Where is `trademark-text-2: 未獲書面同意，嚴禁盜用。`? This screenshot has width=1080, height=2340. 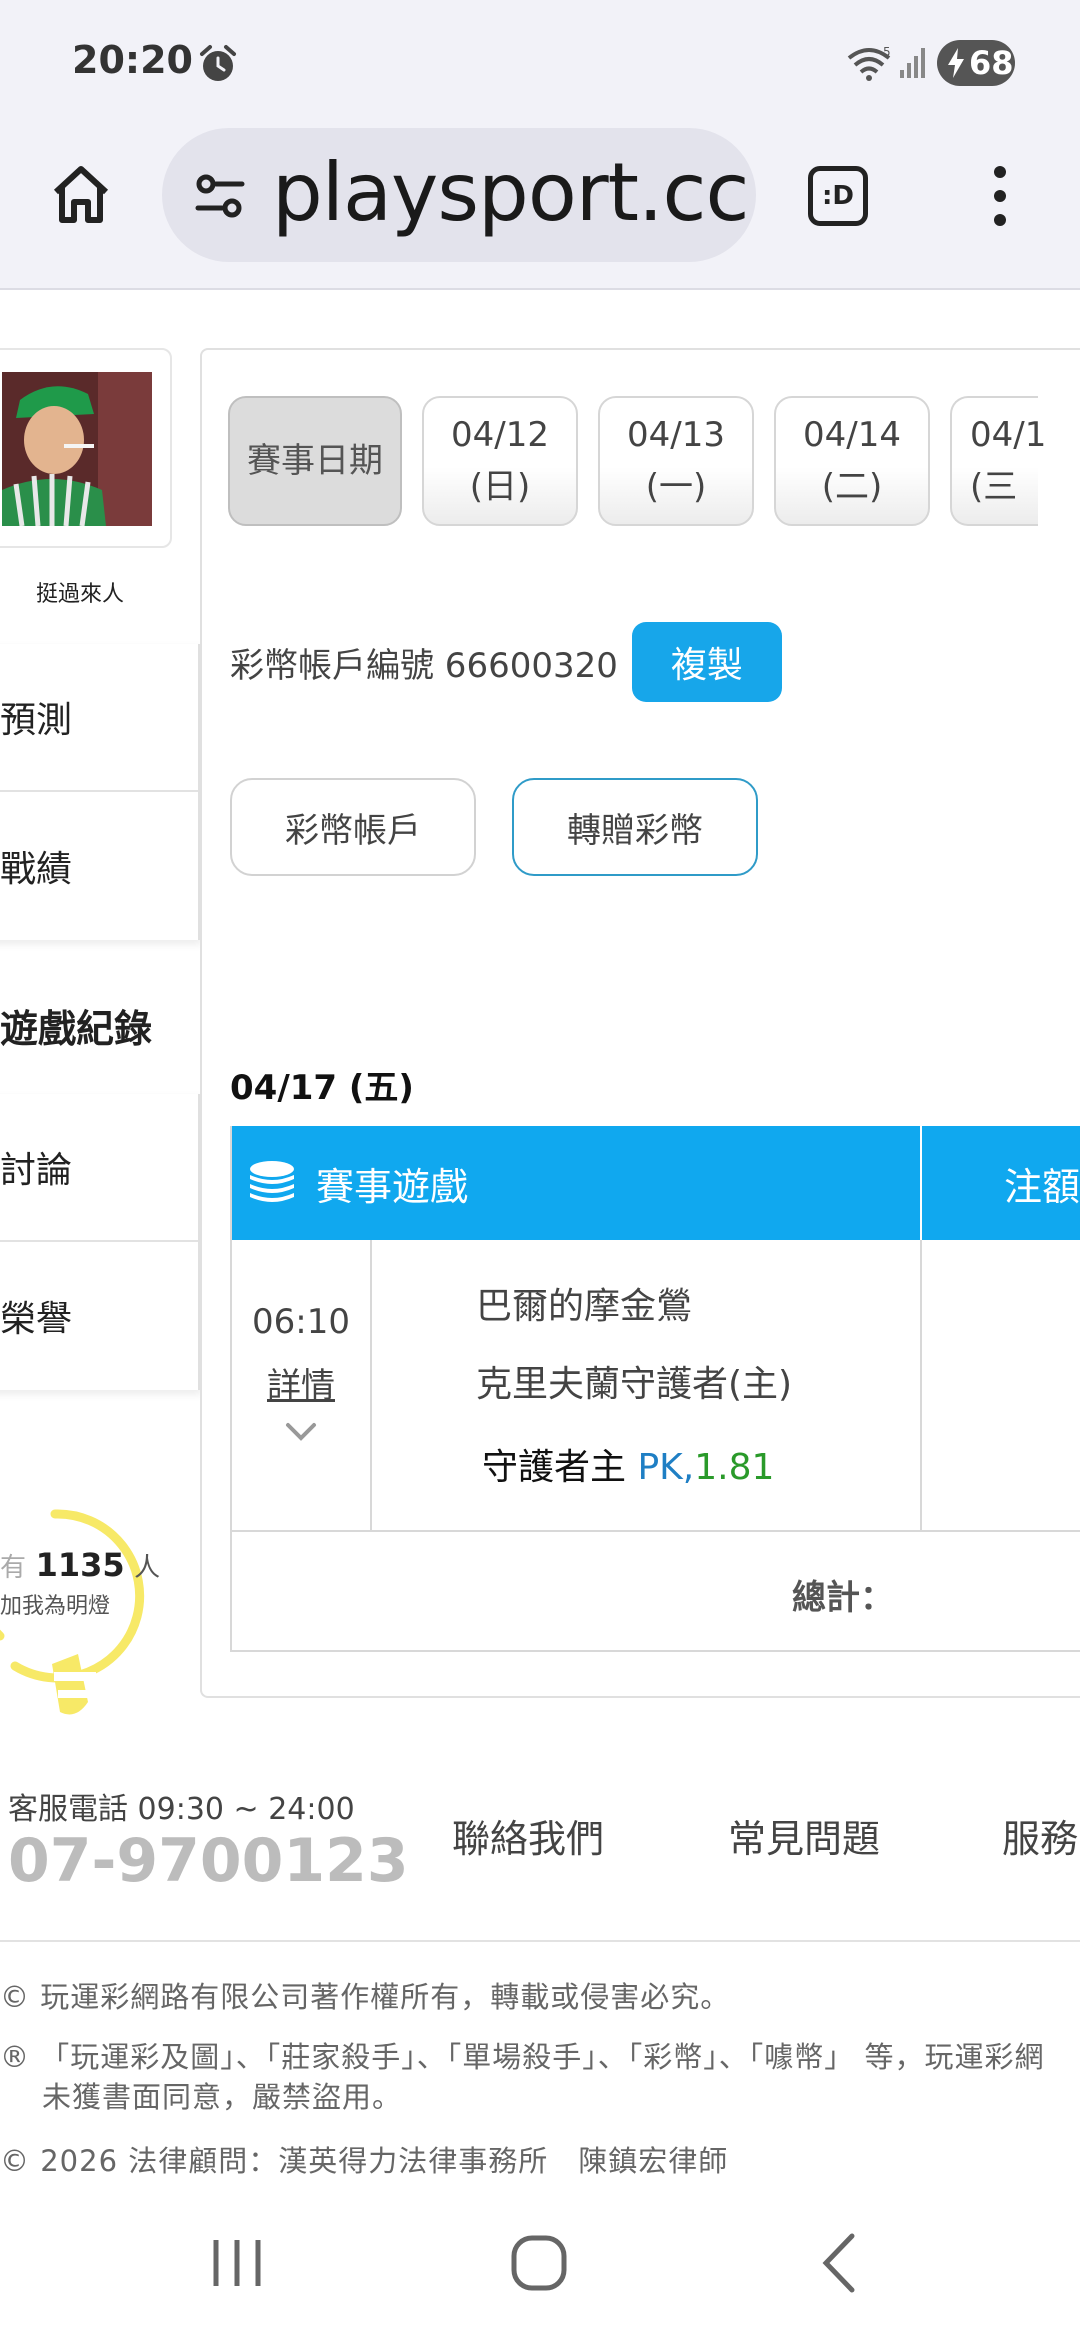
trademark-text-2: 未獲書面同意，嚴禁盜用。 is located at coordinates (222, 2097).